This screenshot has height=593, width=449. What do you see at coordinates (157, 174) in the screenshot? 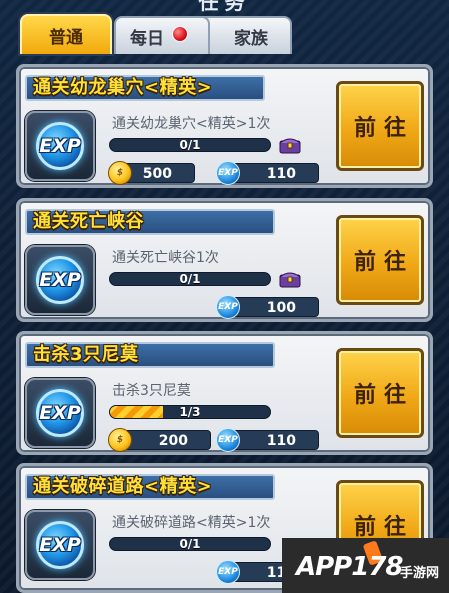
I see `coin-reward-value: 500` at bounding box center [157, 174].